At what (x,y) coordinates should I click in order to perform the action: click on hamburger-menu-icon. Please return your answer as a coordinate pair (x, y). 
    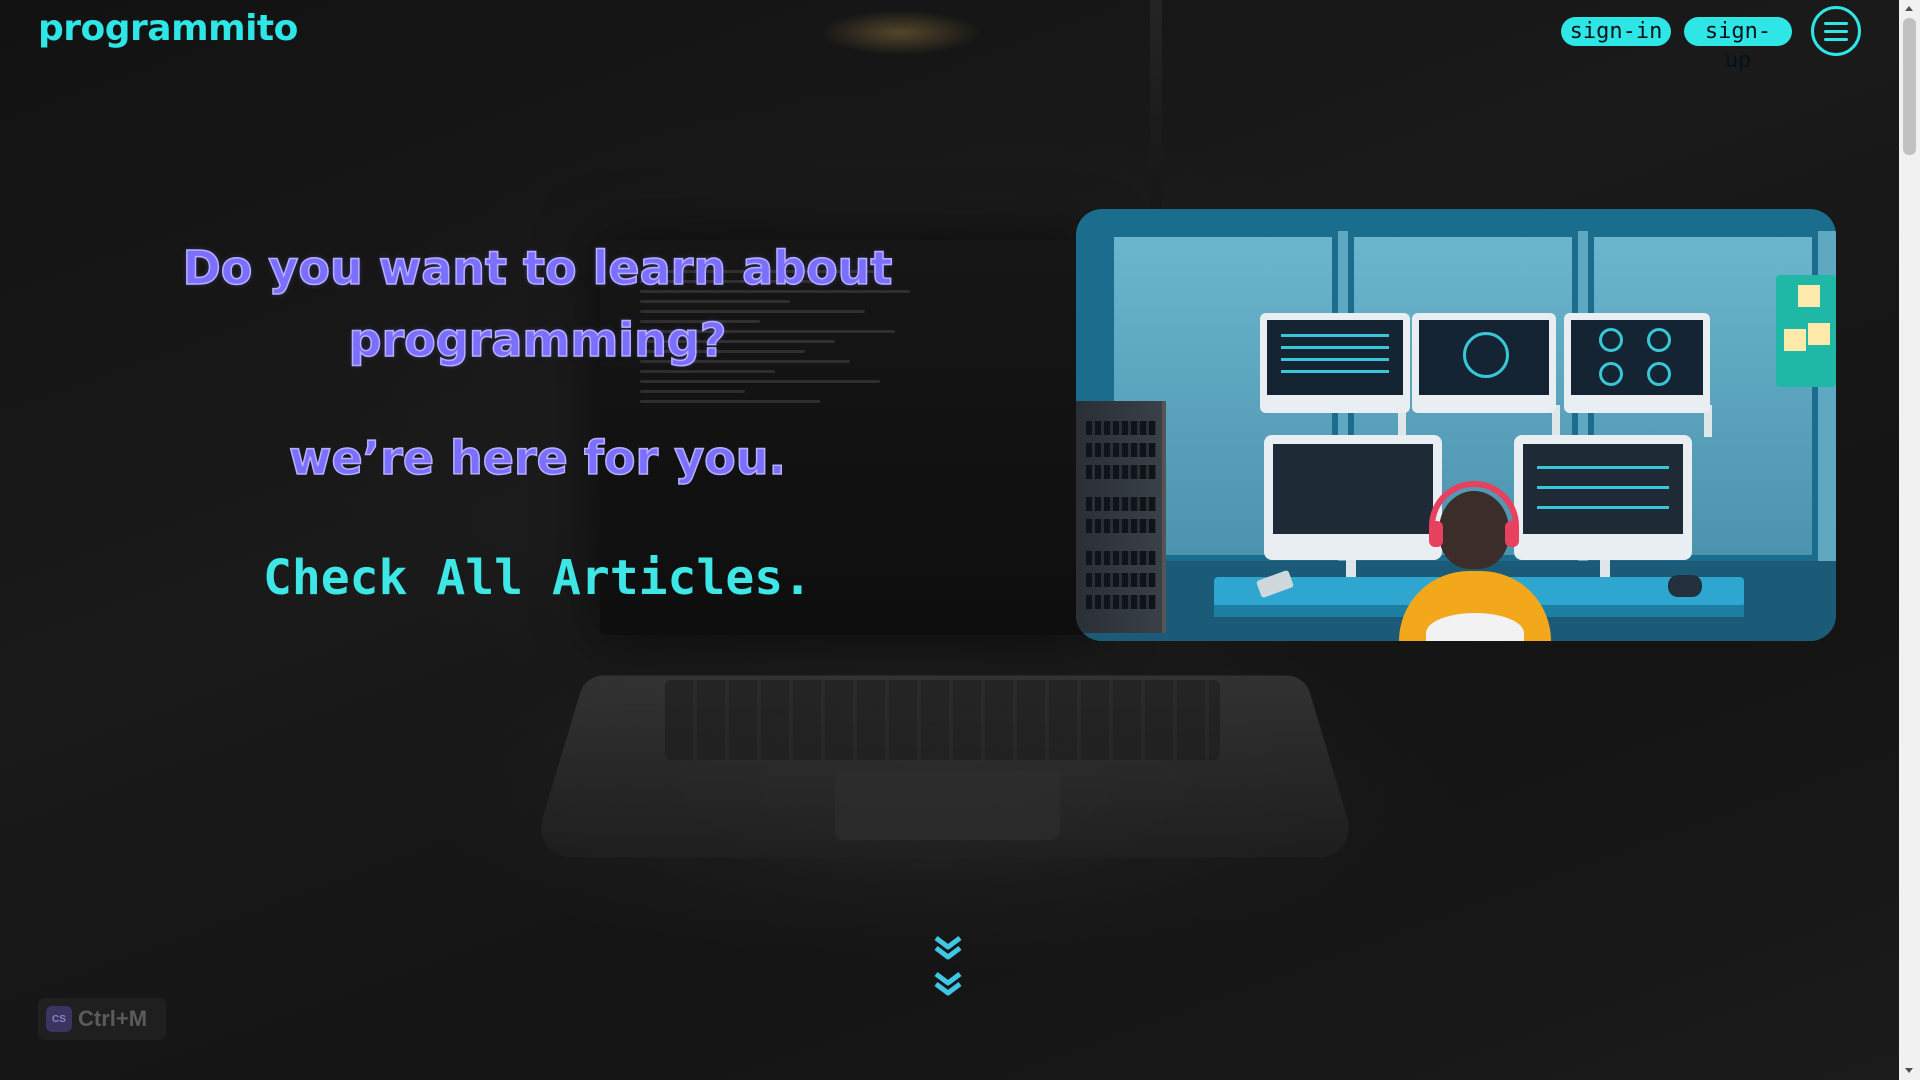
    Looking at the image, I should click on (1836, 31).